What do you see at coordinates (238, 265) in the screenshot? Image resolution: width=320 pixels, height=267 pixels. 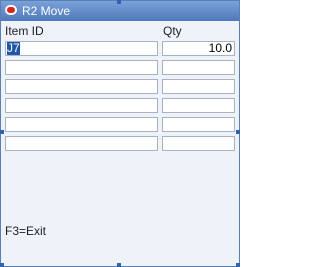 I see `resize-handle-bottom-right` at bounding box center [238, 265].